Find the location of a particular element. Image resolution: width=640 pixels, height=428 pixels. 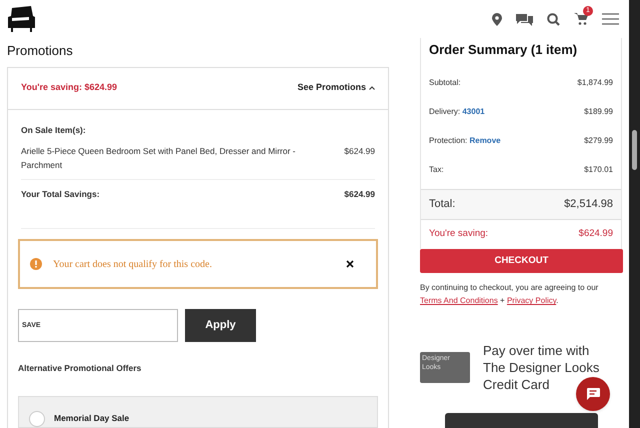

saving-label: You're saving: is located at coordinates (458, 234).